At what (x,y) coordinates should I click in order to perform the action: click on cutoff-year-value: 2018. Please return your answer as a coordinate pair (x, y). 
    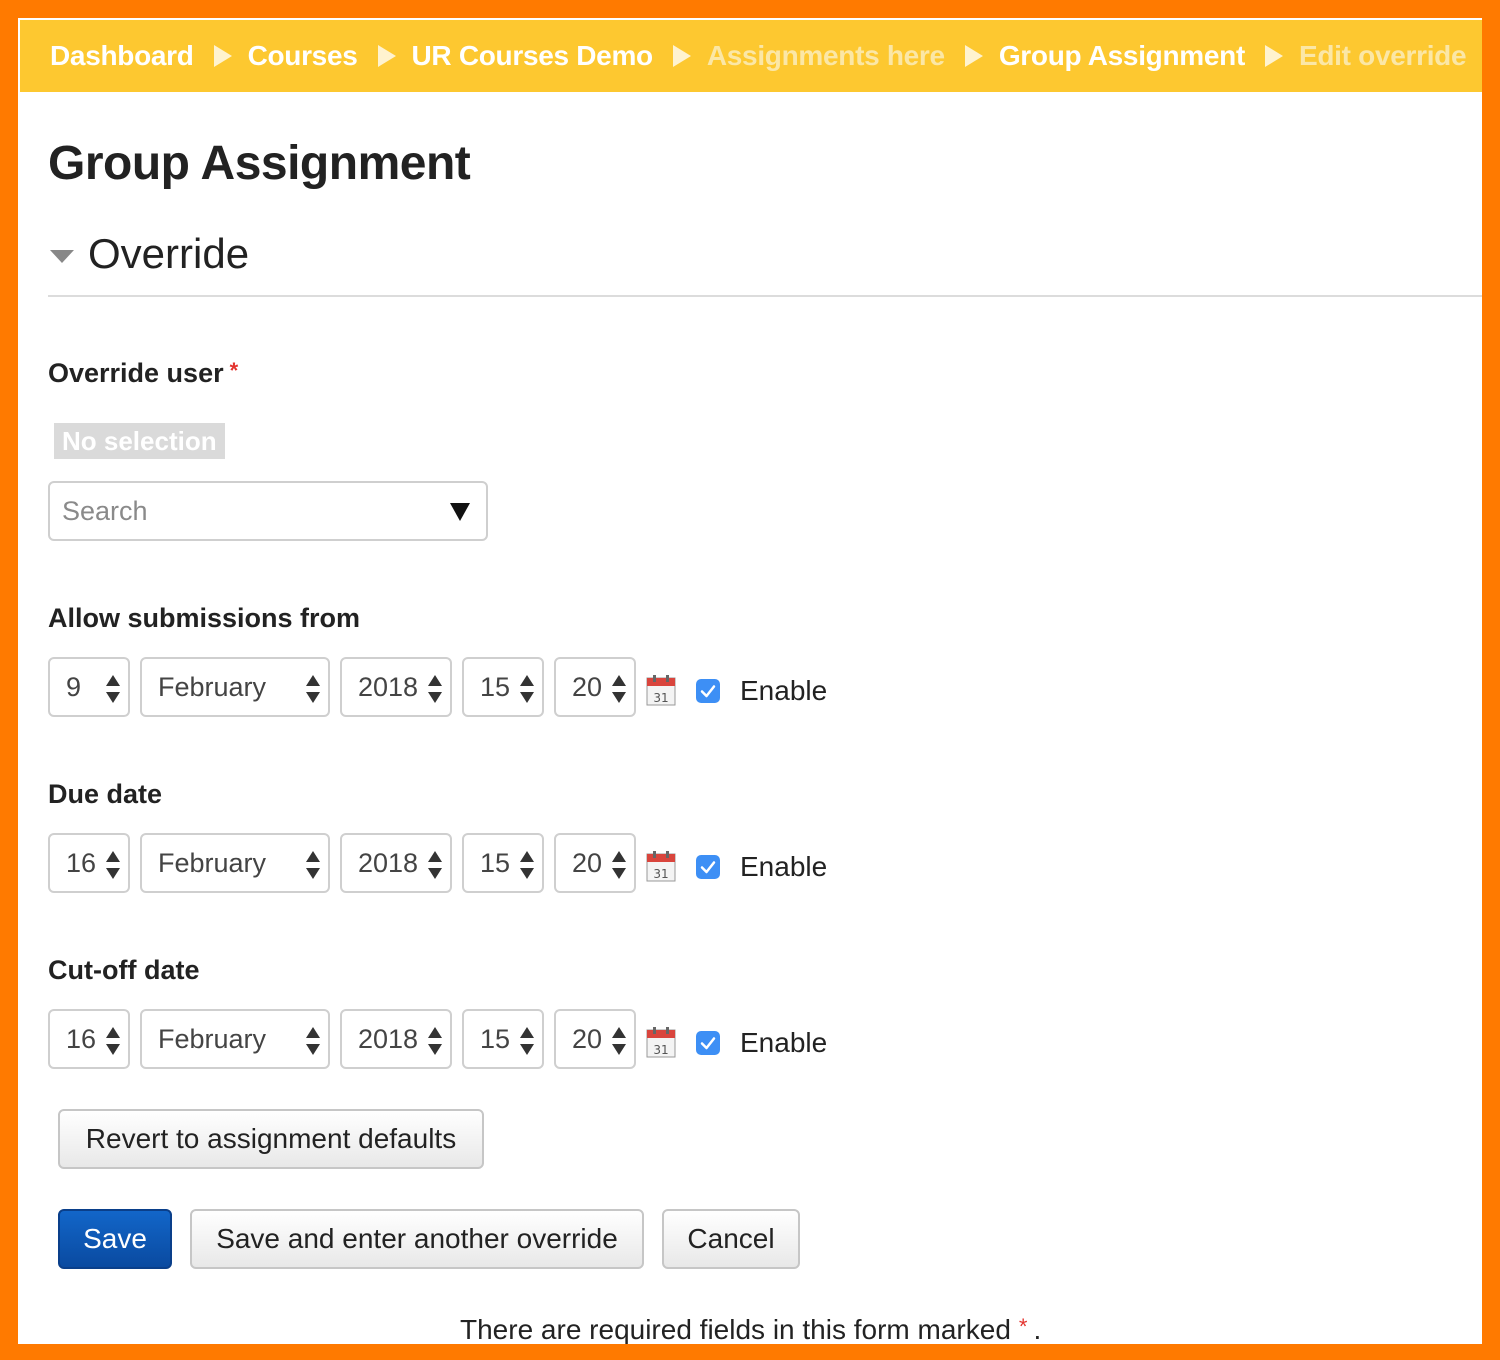
    Looking at the image, I should click on (388, 1038).